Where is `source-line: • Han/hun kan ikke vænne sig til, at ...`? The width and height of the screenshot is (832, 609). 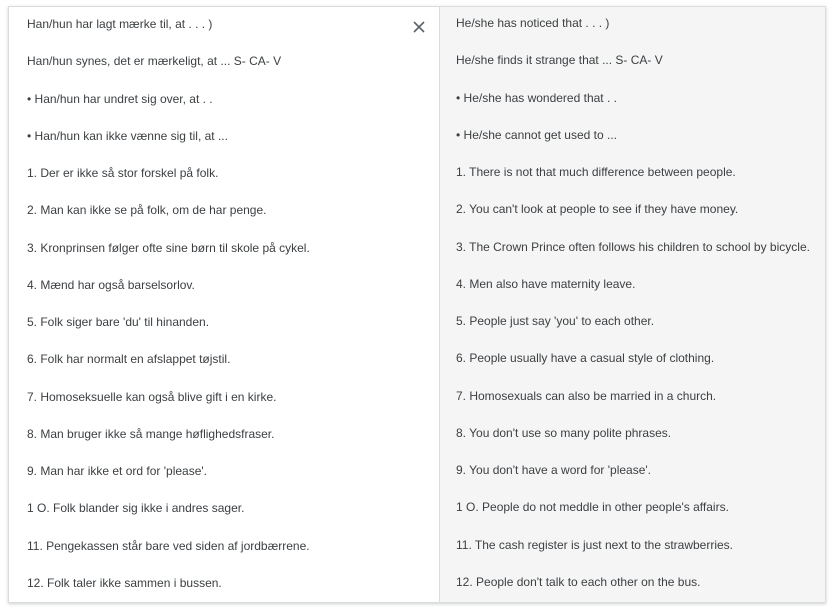 source-line: • Han/hun kan ikke vænne sig til, at ... is located at coordinates (127, 135).